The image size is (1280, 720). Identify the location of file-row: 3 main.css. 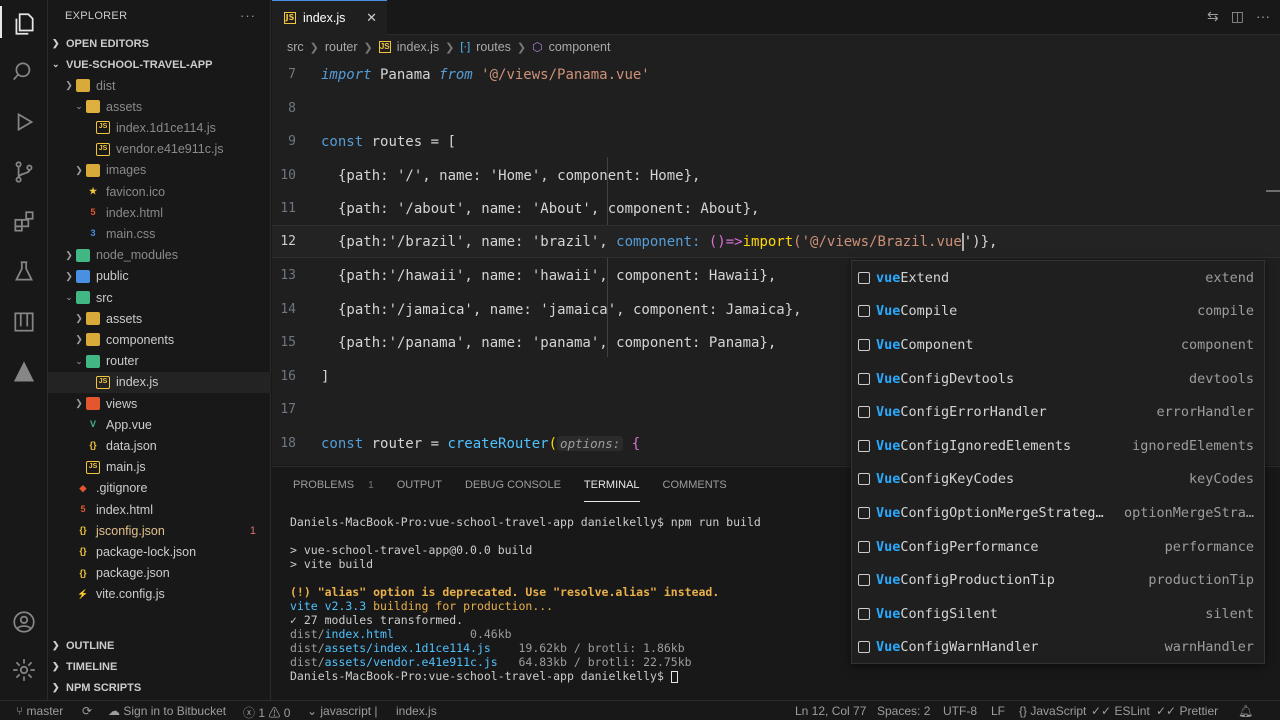
(159, 233).